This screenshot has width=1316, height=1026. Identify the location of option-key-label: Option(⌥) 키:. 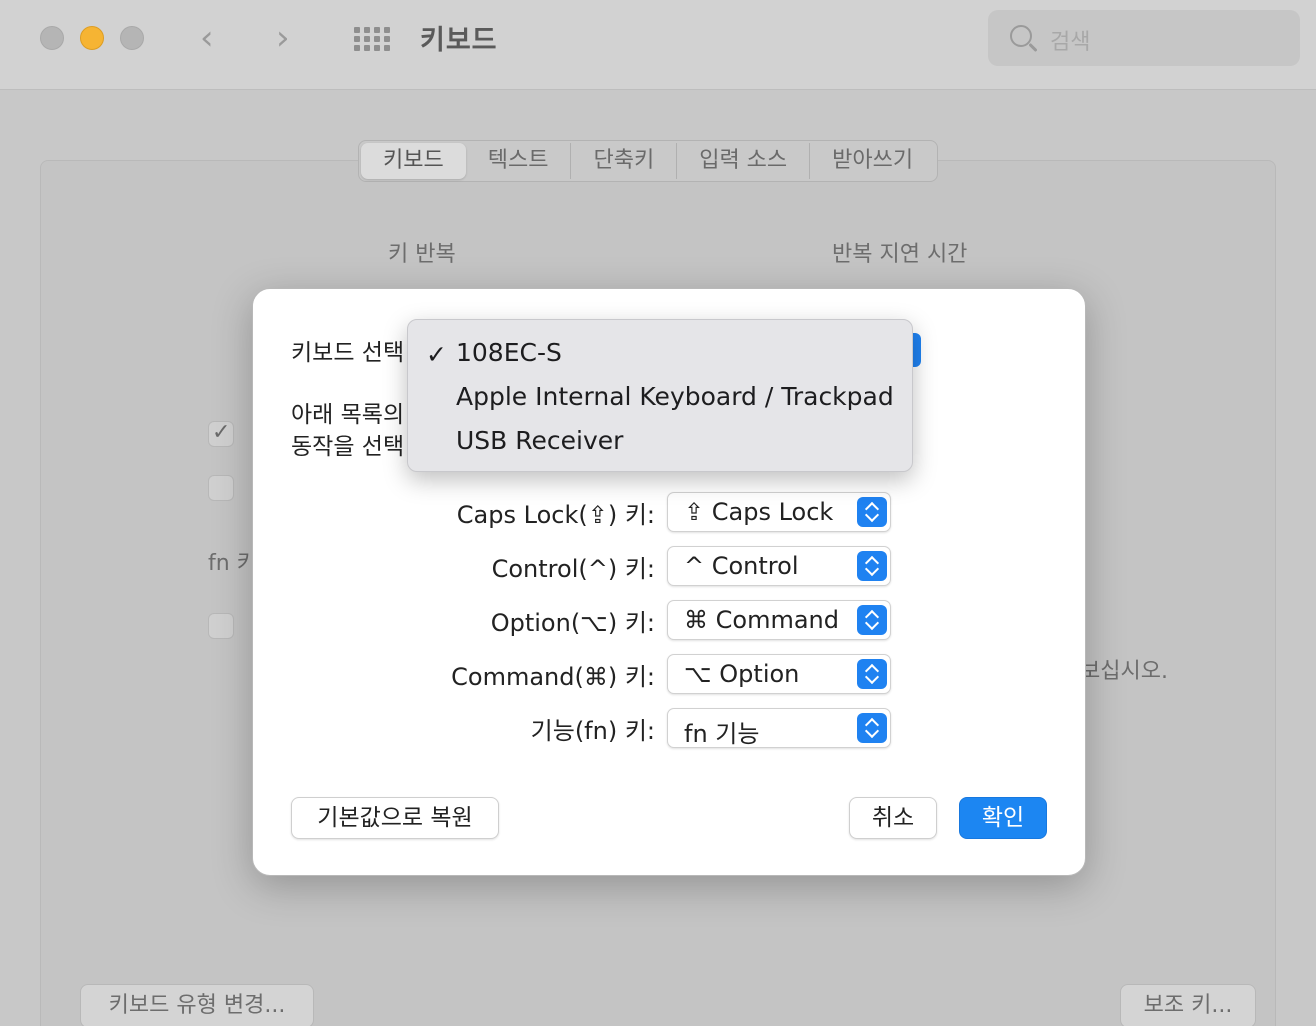
(572, 623).